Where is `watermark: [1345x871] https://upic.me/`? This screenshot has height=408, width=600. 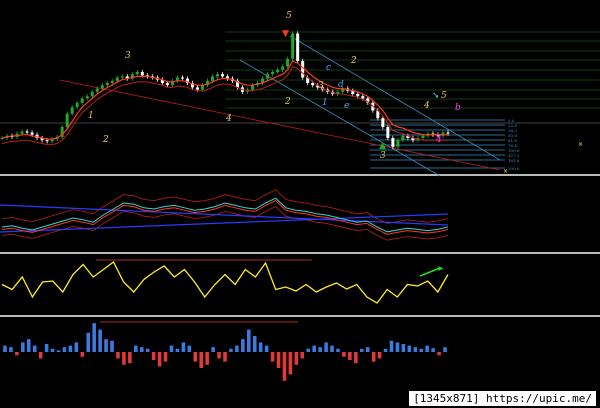 watermark: [1345x871] https://upic.me/ is located at coordinates (502, 398).